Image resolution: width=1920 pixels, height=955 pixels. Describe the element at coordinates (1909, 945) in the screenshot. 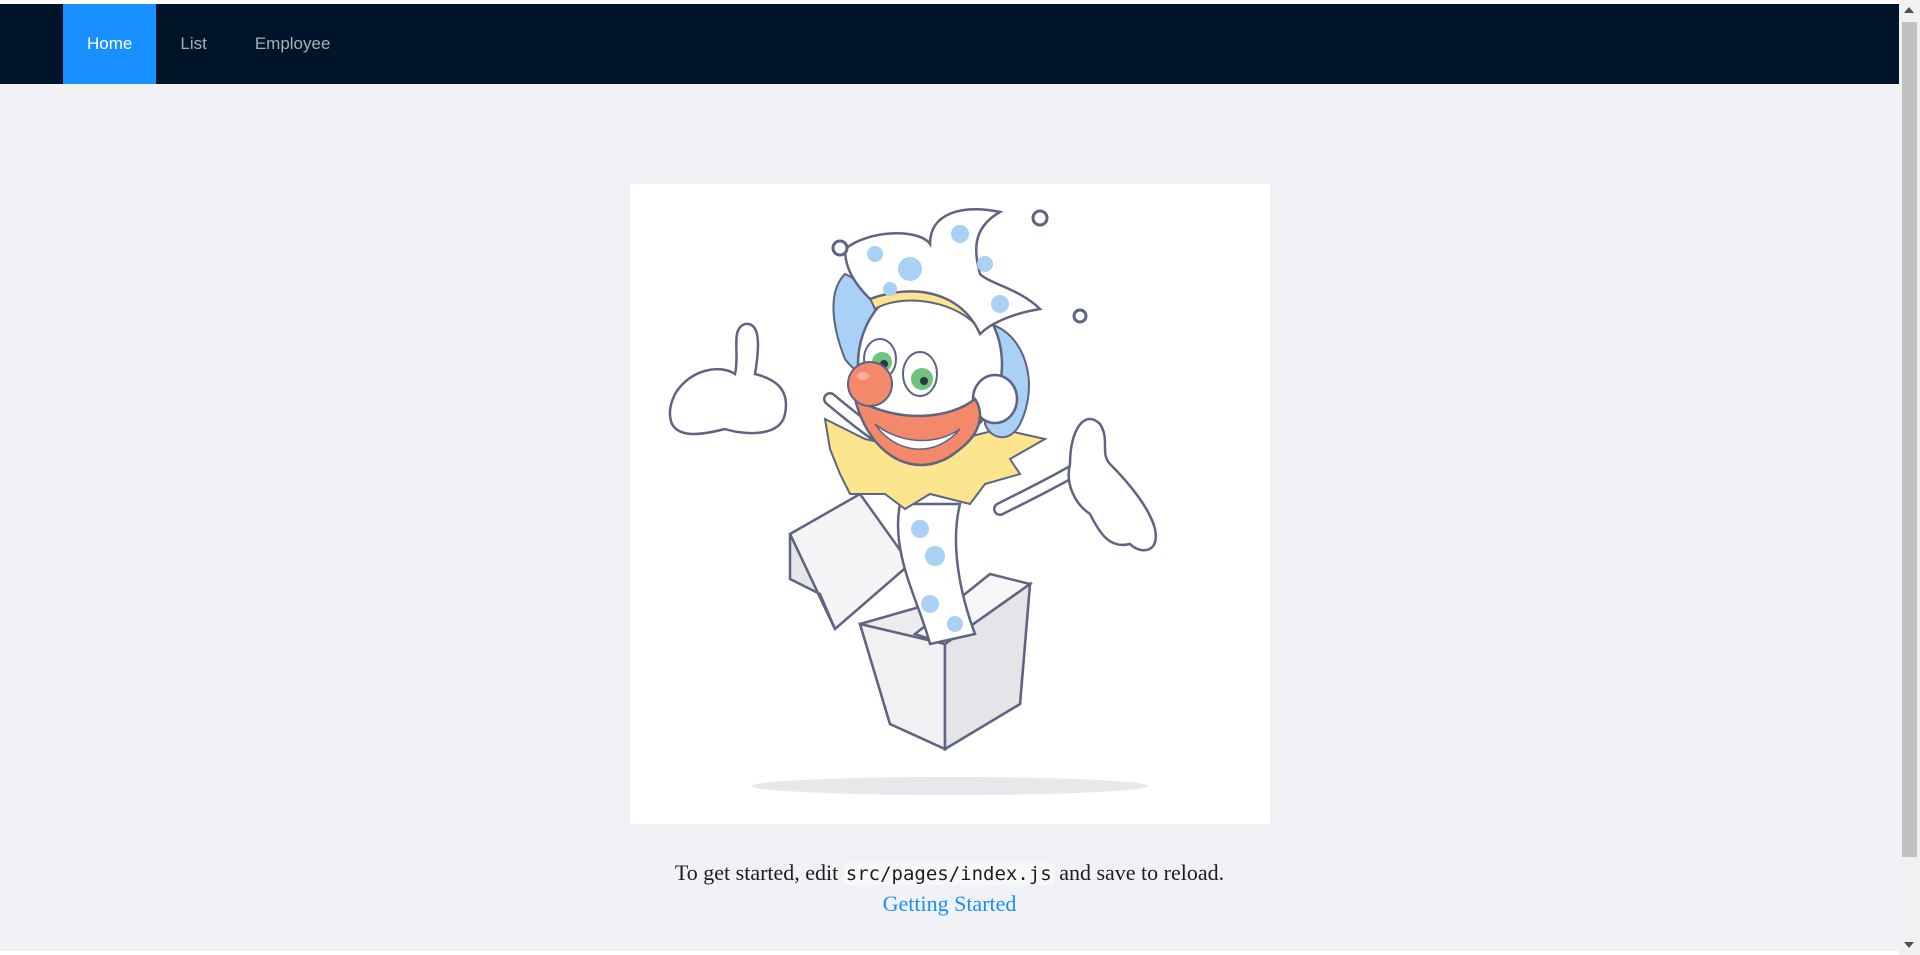

I see `scroll-down-icon` at that location.